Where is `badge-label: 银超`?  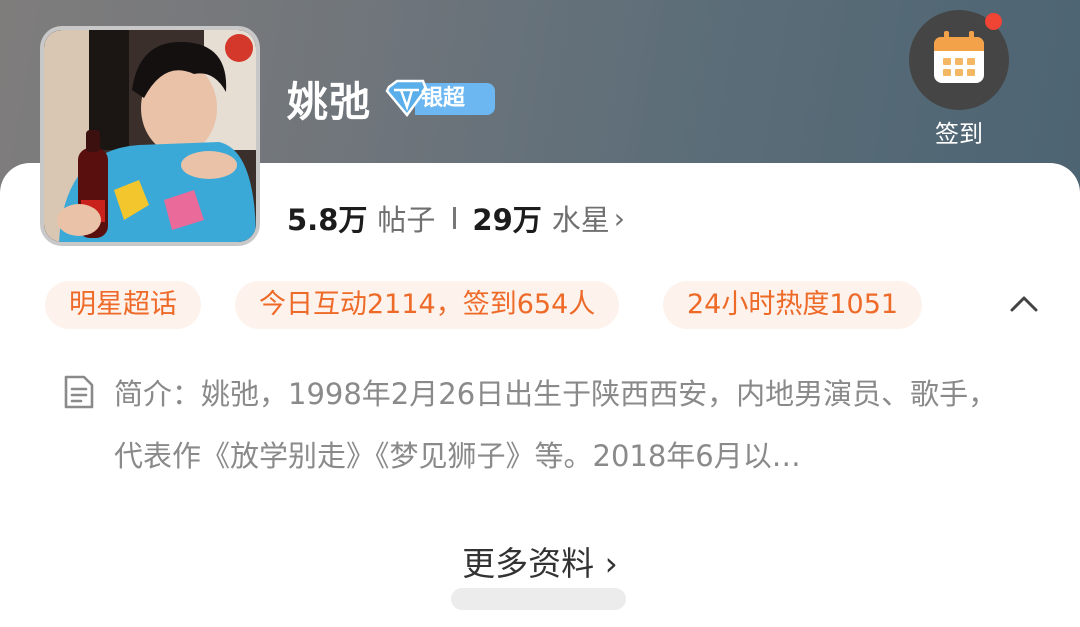
badge-label: 银超 is located at coordinates (443, 98).